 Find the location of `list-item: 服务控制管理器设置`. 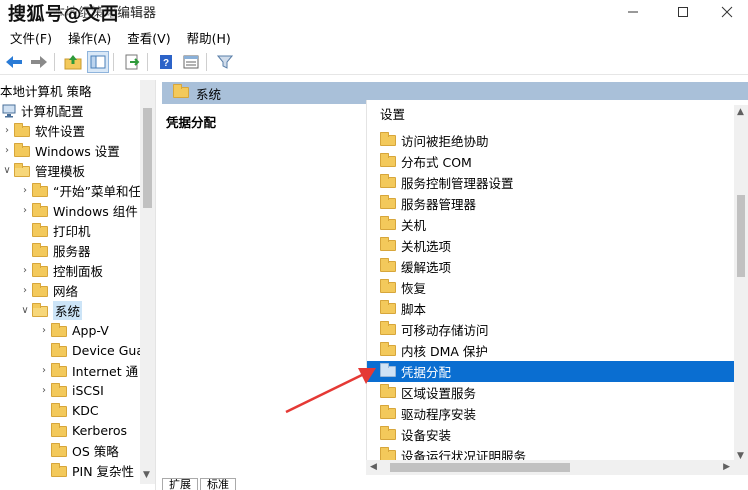

list-item: 服务控制管理器设置 is located at coordinates (551, 182).